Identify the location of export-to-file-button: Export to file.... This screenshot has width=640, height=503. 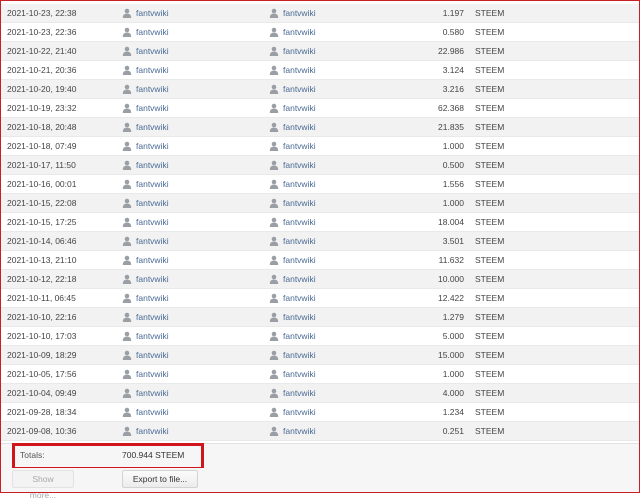
(160, 479).